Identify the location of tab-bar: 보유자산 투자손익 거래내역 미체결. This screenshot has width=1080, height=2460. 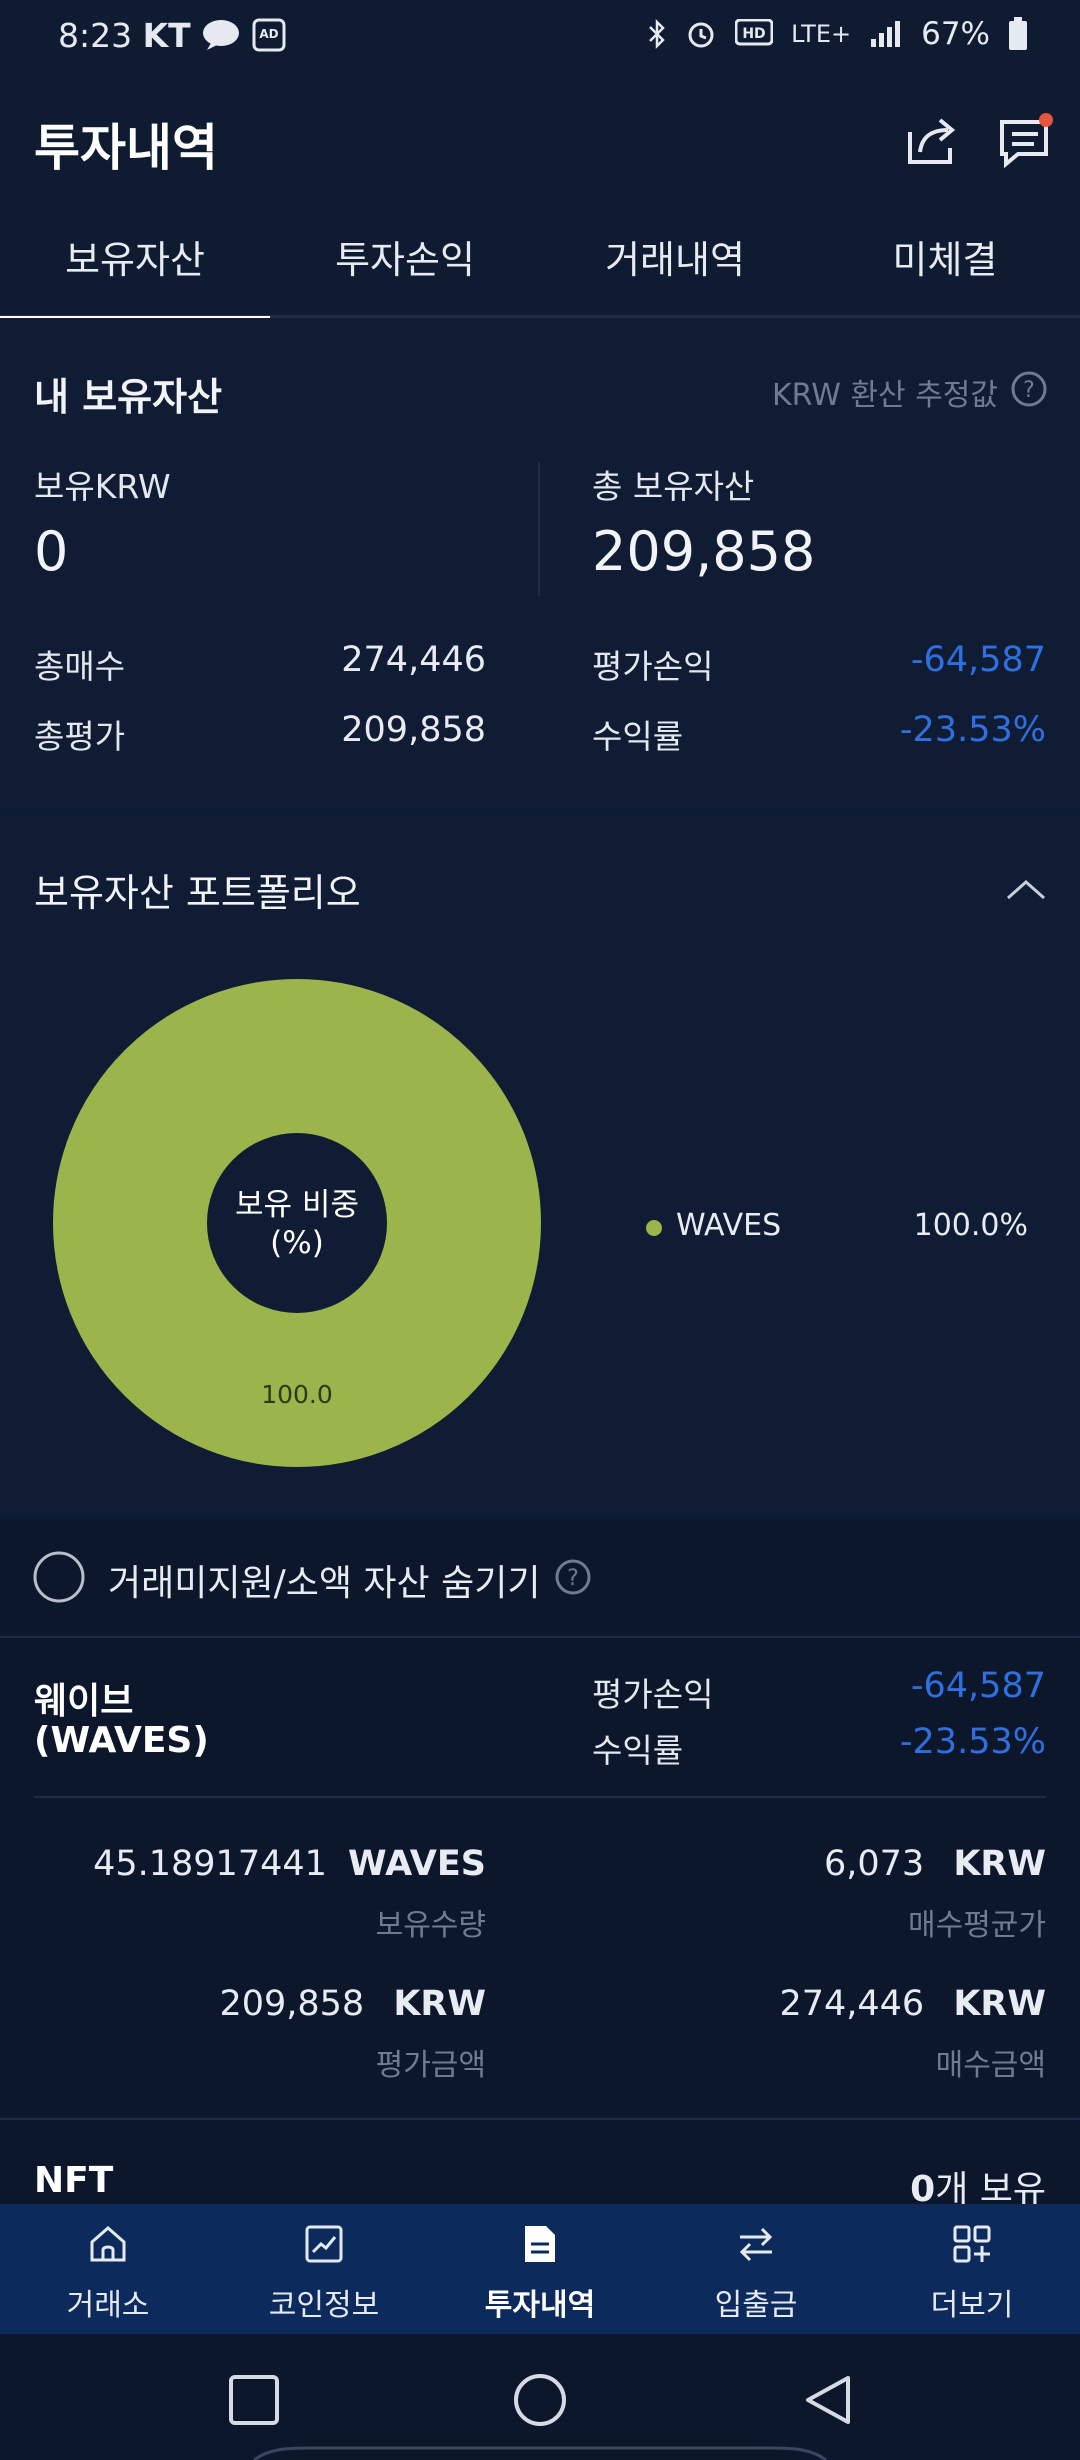
(540, 265).